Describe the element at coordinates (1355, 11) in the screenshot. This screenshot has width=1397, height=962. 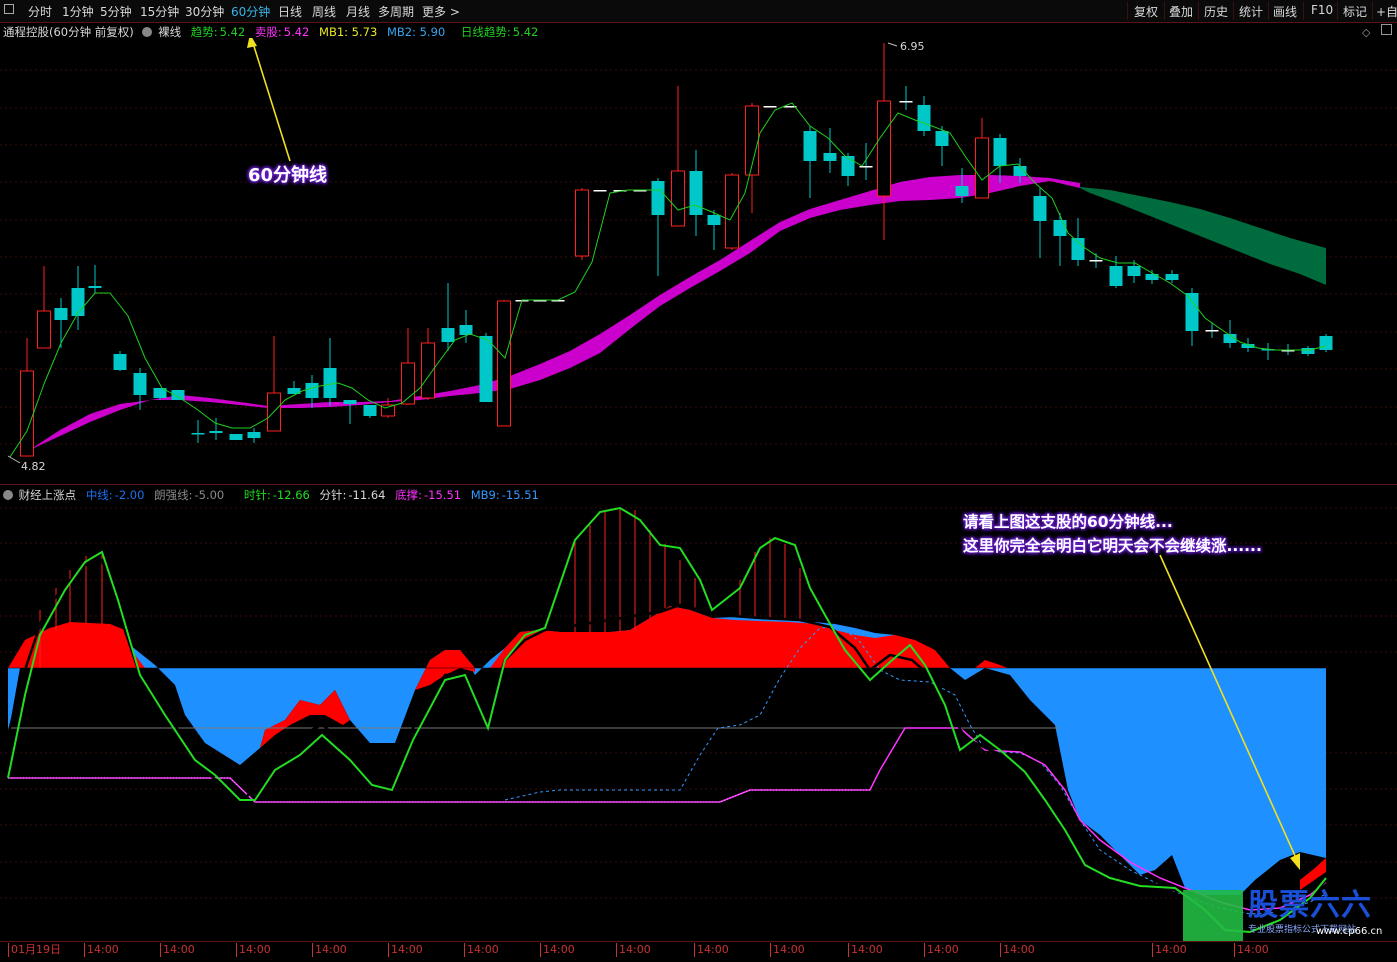
I see `mark-button: 标记` at that location.